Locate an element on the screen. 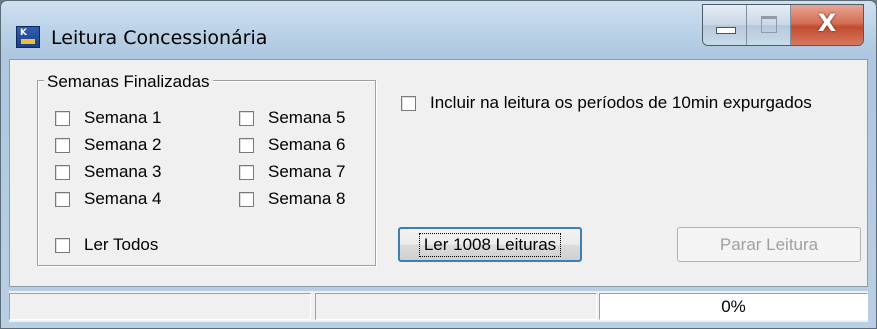 This screenshot has width=877, height=329. week-2-label: Semana 2 is located at coordinates (123, 144).